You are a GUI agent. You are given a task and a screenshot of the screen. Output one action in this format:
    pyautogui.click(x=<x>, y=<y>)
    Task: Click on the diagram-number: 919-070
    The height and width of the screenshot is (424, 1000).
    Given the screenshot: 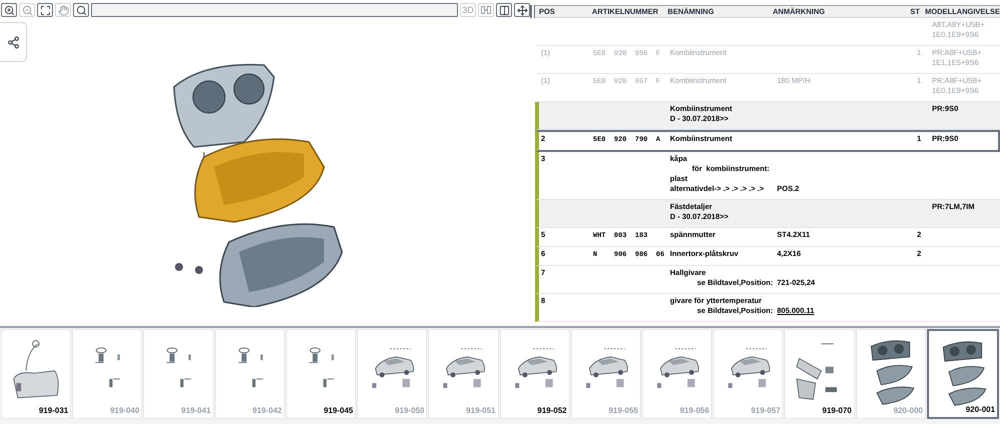 What is the action you would take?
    pyautogui.click(x=837, y=411)
    